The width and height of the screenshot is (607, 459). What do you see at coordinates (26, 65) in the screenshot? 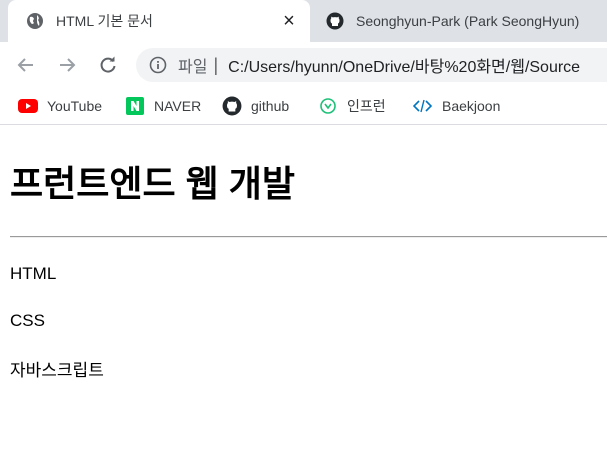
I see `back-arrow-icon` at bounding box center [26, 65].